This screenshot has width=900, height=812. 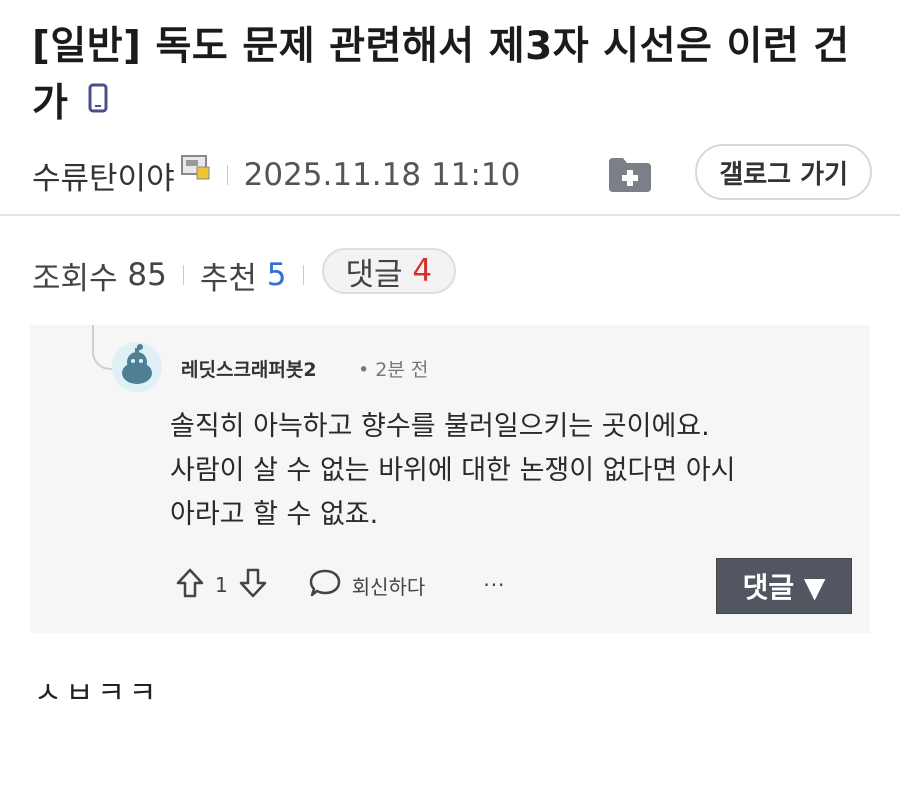 What do you see at coordinates (494, 585) in the screenshot?
I see `more-options-button: ···` at bounding box center [494, 585].